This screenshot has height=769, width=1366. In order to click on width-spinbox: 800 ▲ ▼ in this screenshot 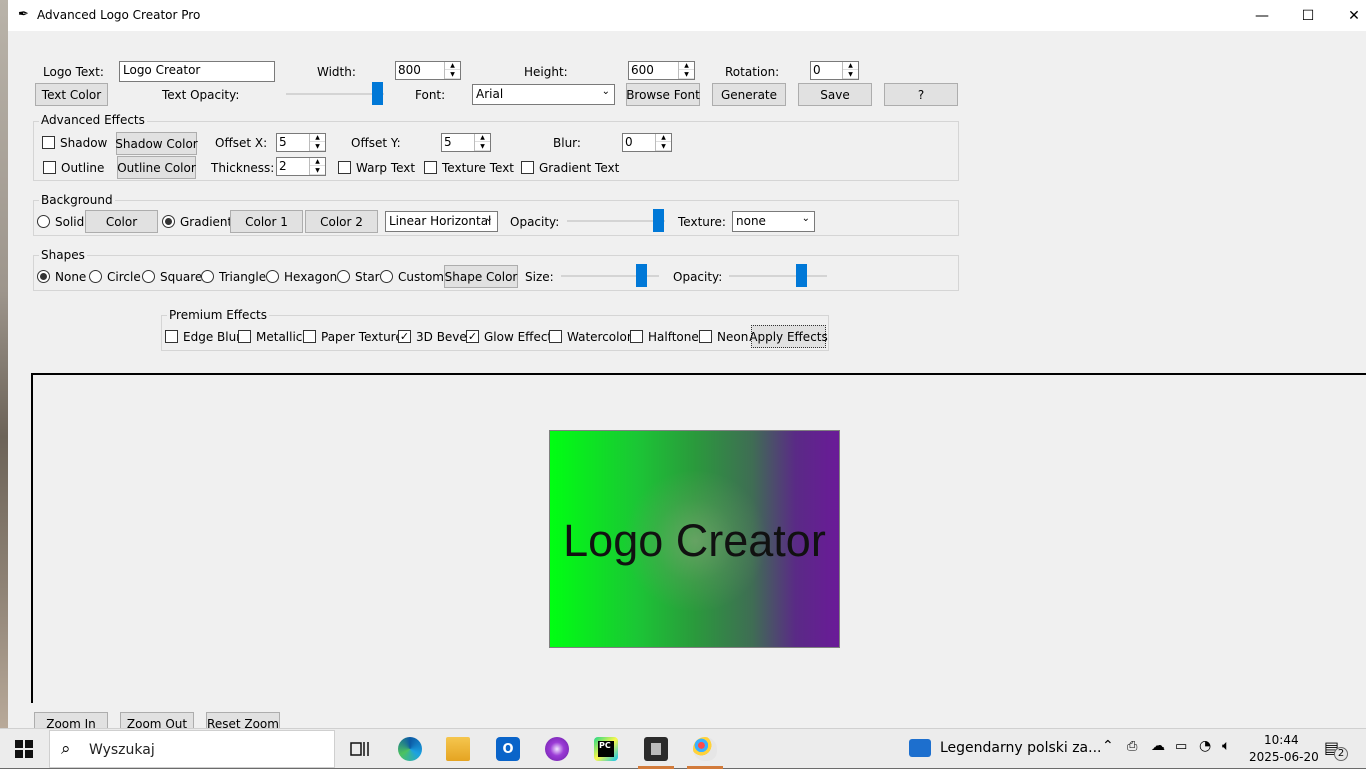, I will do `click(428, 70)`.